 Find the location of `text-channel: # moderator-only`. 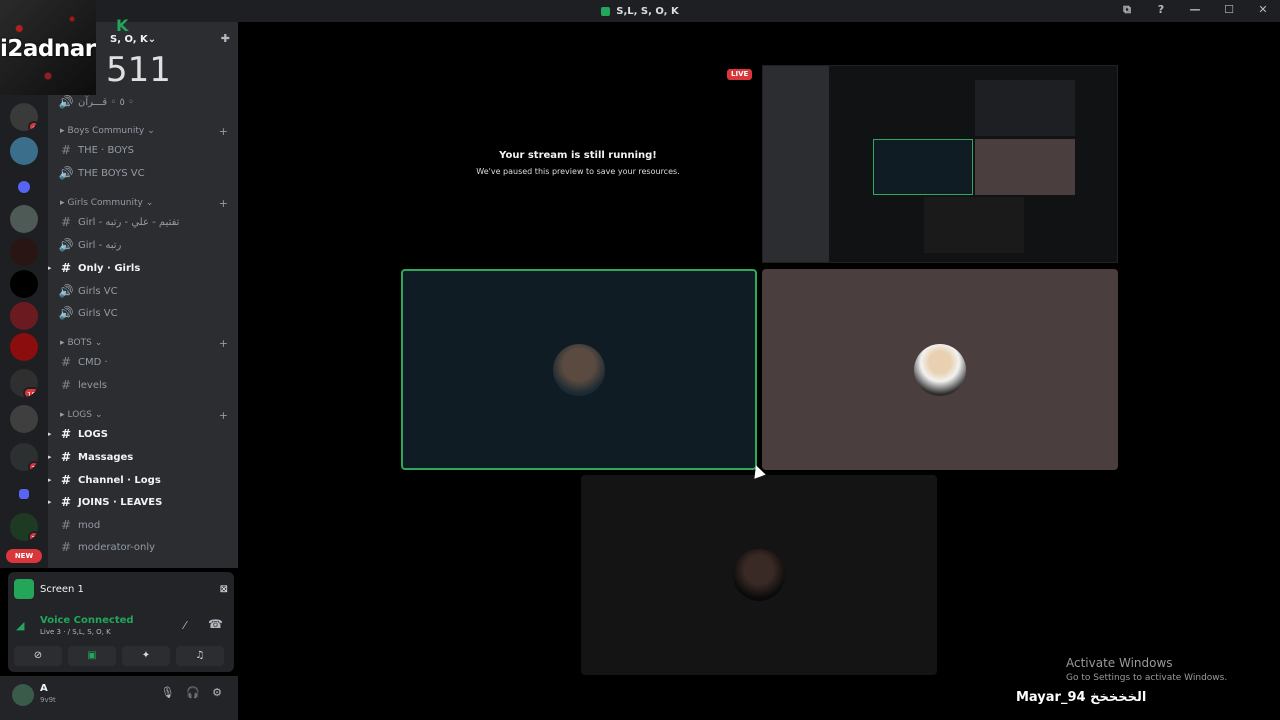

text-channel: # moderator-only is located at coordinates (144, 547).